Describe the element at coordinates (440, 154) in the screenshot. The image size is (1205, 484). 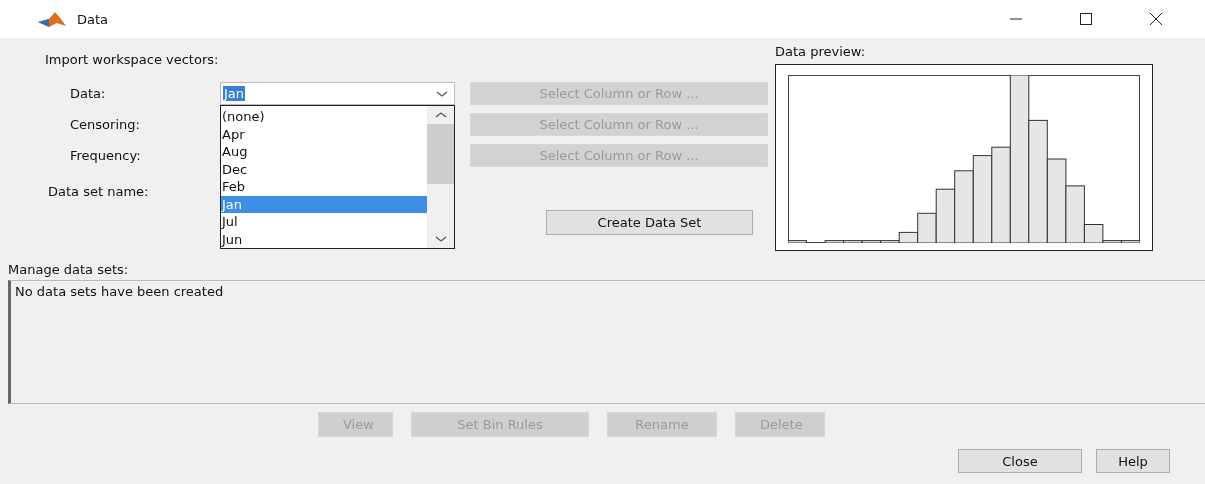
I see `scrollbar-thumb` at that location.